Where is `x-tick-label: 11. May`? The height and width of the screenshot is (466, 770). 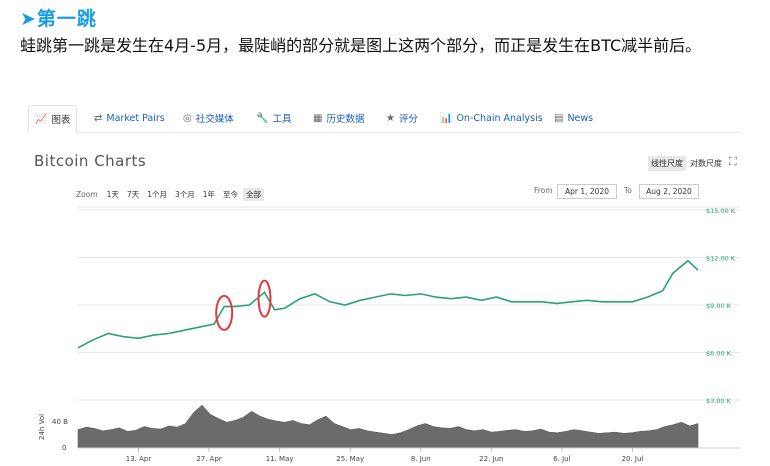 x-tick-label: 11. May is located at coordinates (280, 459).